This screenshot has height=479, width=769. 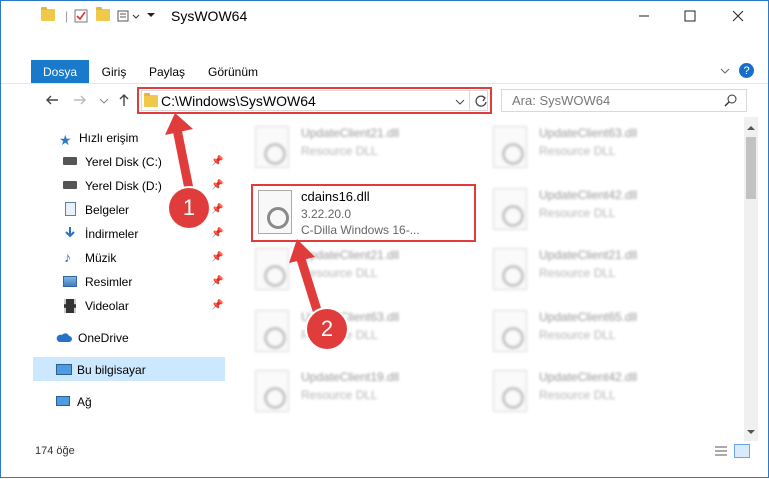 What do you see at coordinates (189, 208) in the screenshot?
I see `callout-badge-1: 1` at bounding box center [189, 208].